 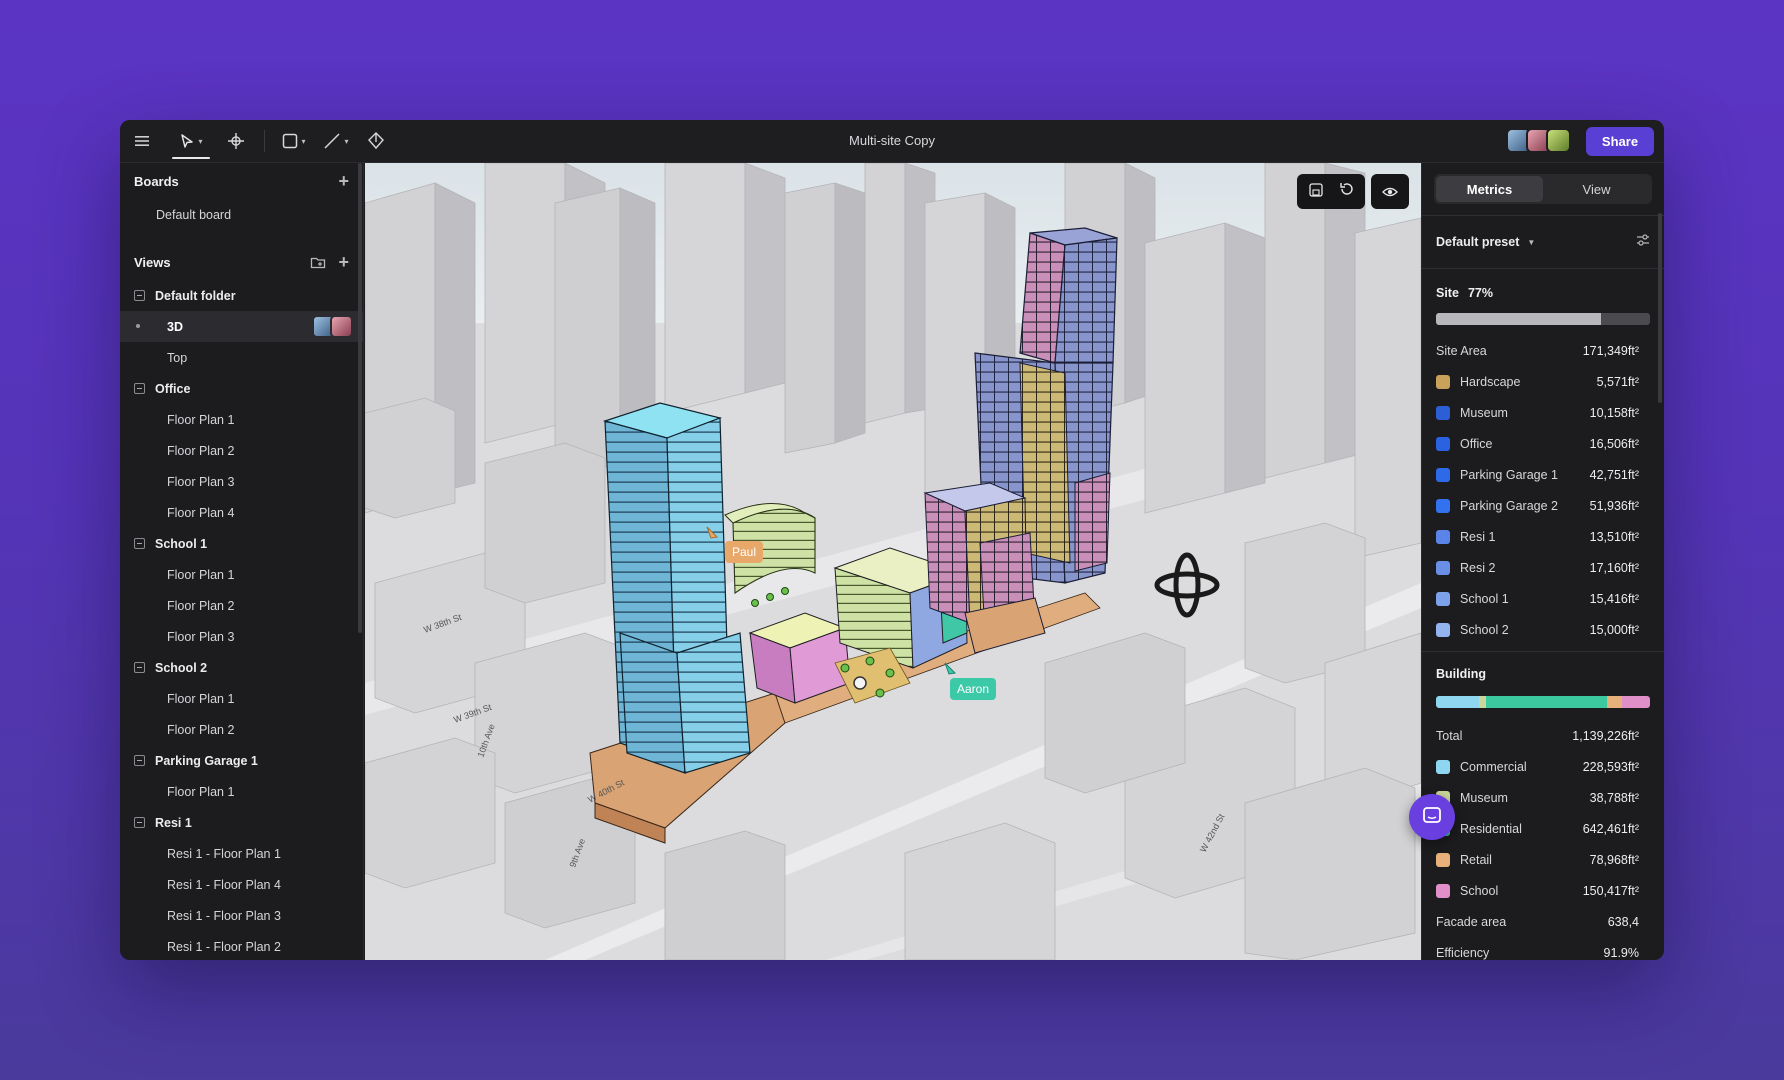 What do you see at coordinates (1620, 141) in the screenshot?
I see `share-button: Share` at bounding box center [1620, 141].